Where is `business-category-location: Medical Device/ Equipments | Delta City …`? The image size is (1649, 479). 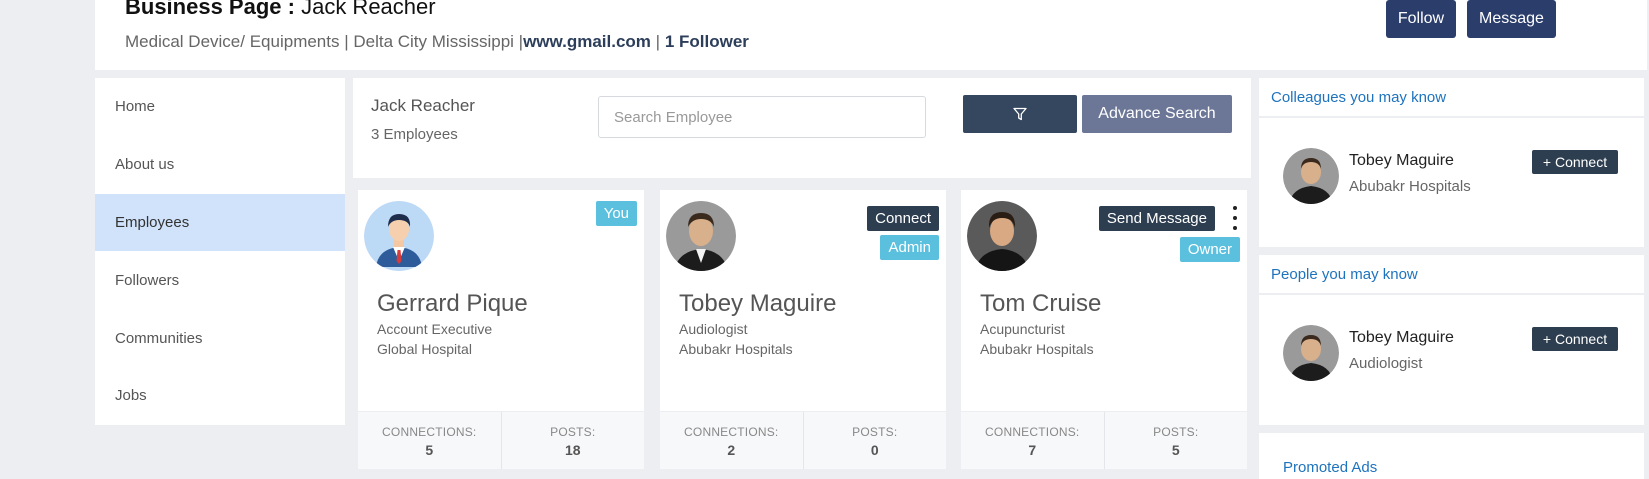 business-category-location: Medical Device/ Equipments | Delta City … is located at coordinates (324, 41).